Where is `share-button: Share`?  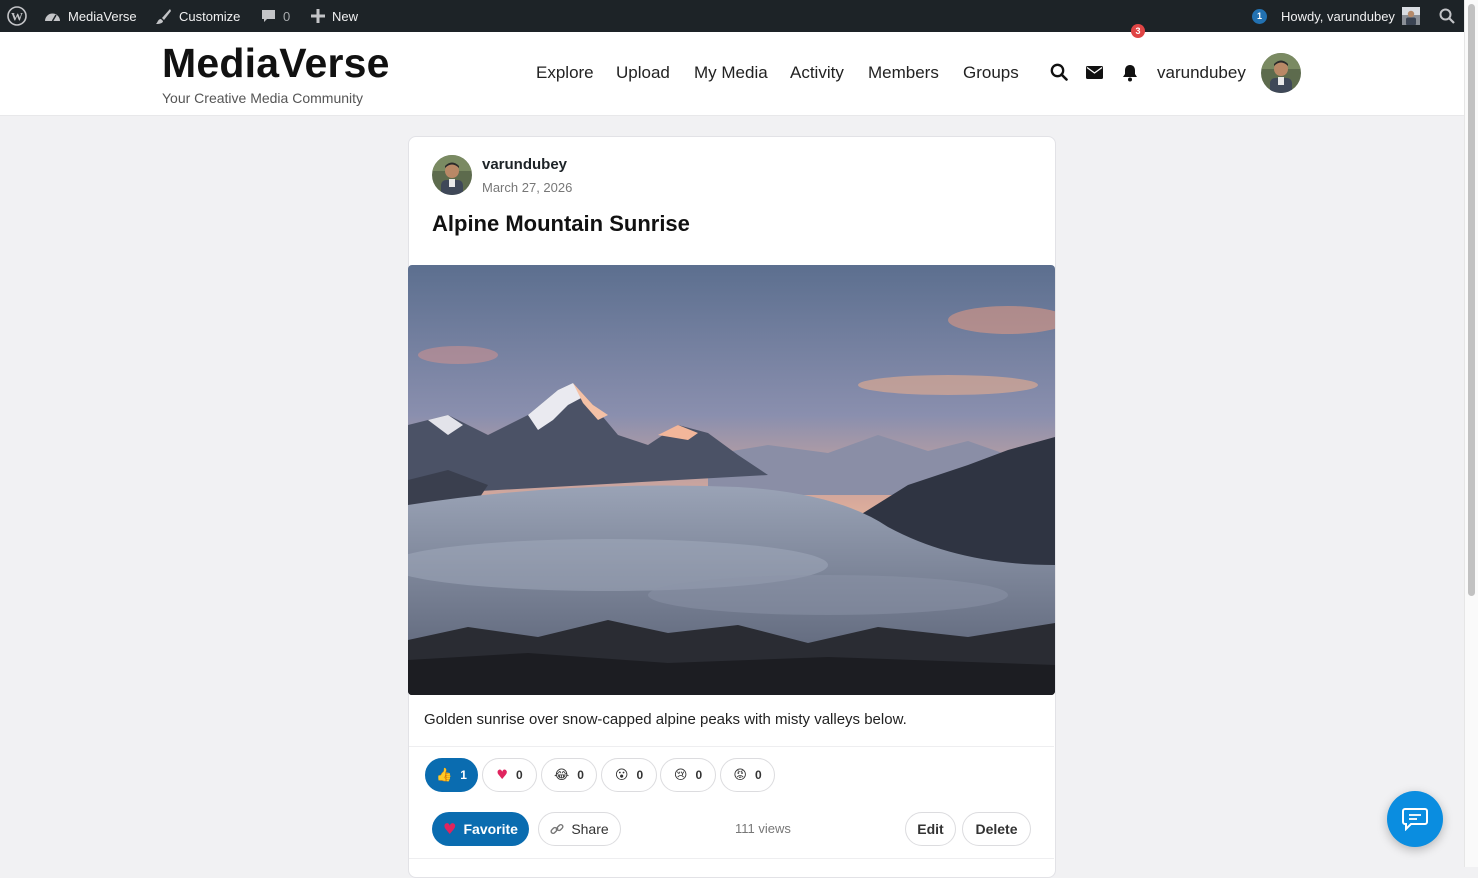
share-button: Share is located at coordinates (579, 829).